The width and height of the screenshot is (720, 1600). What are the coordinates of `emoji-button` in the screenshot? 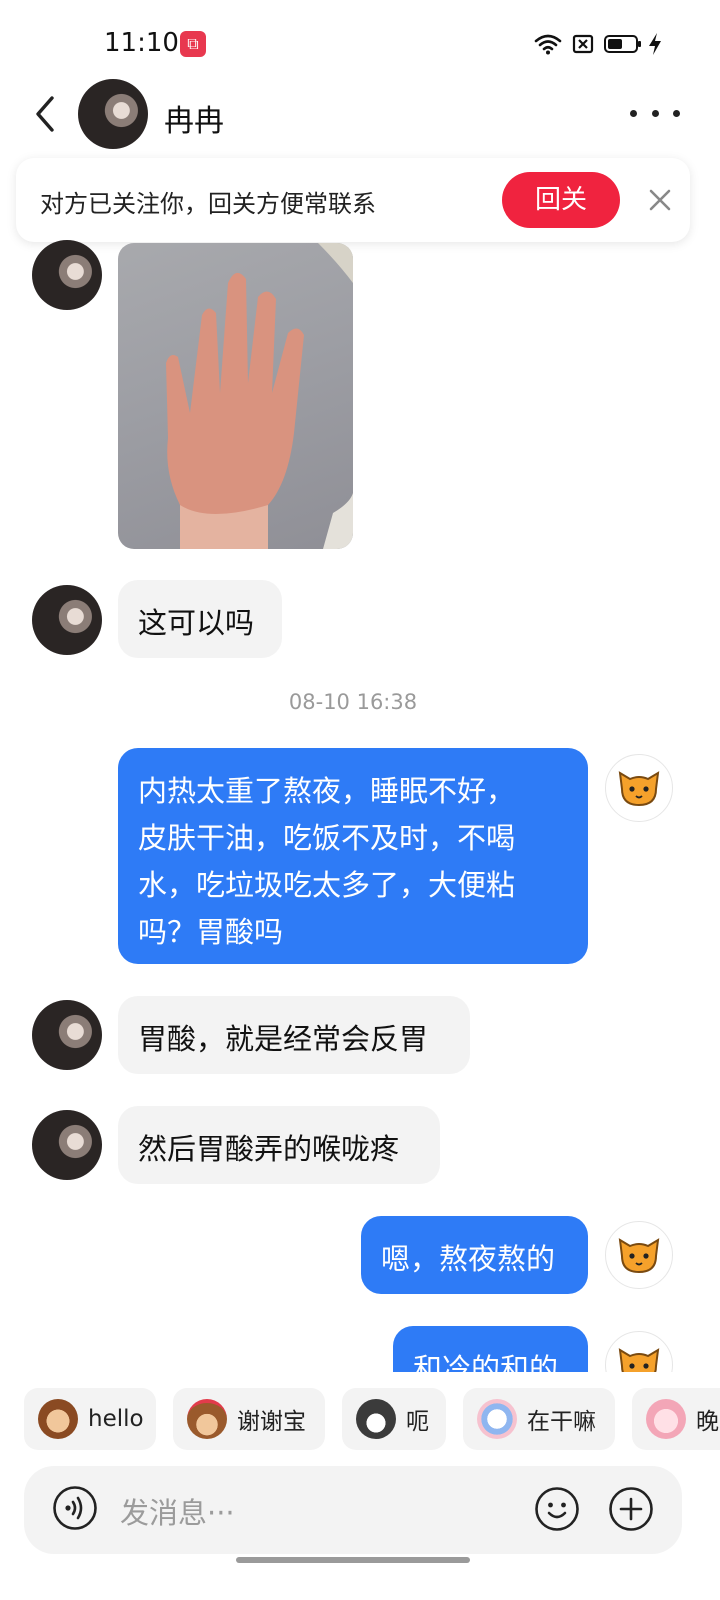 It's located at (557, 1509).